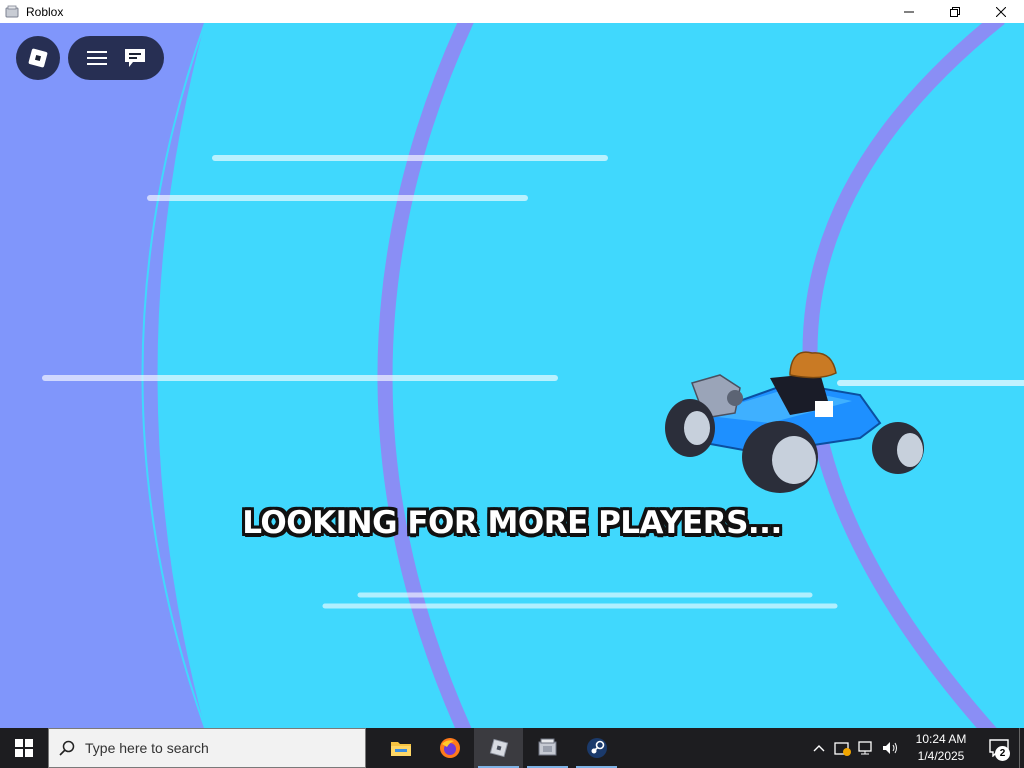 This screenshot has height=768, width=1024. What do you see at coordinates (97, 58) in the screenshot?
I see `hamburger-menu-icon` at bounding box center [97, 58].